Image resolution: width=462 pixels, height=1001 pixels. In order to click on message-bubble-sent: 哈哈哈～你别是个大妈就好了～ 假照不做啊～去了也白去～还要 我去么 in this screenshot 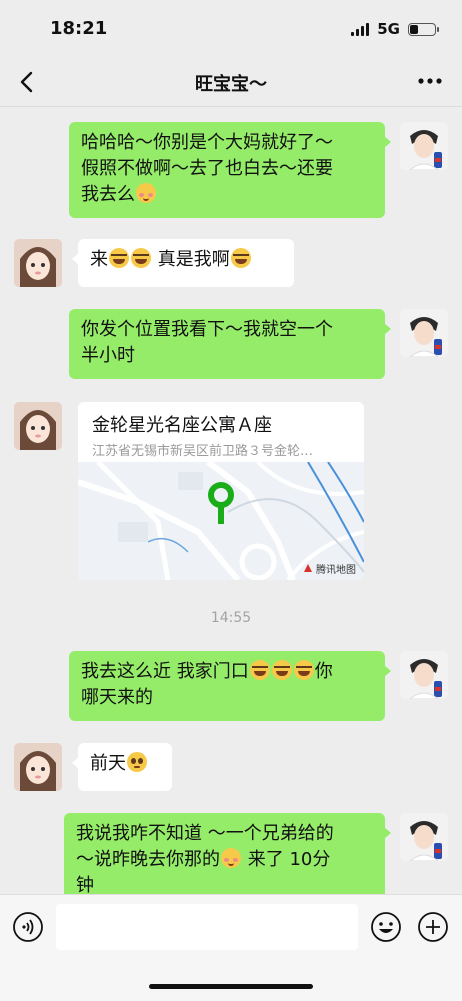, I will do `click(230, 170)`.